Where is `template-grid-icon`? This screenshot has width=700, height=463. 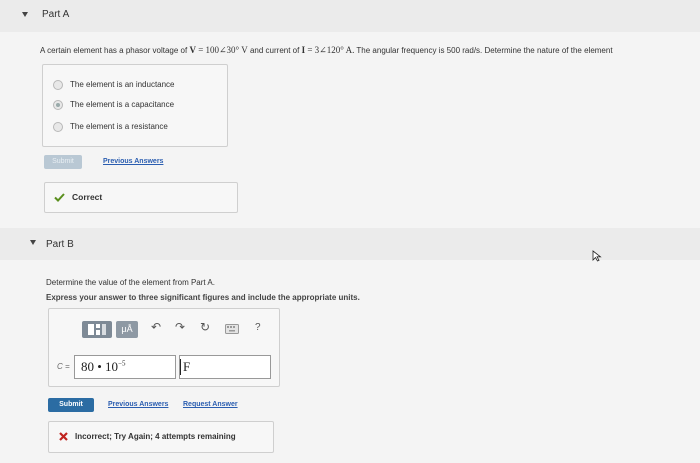
template-grid-icon is located at coordinates (97, 329).